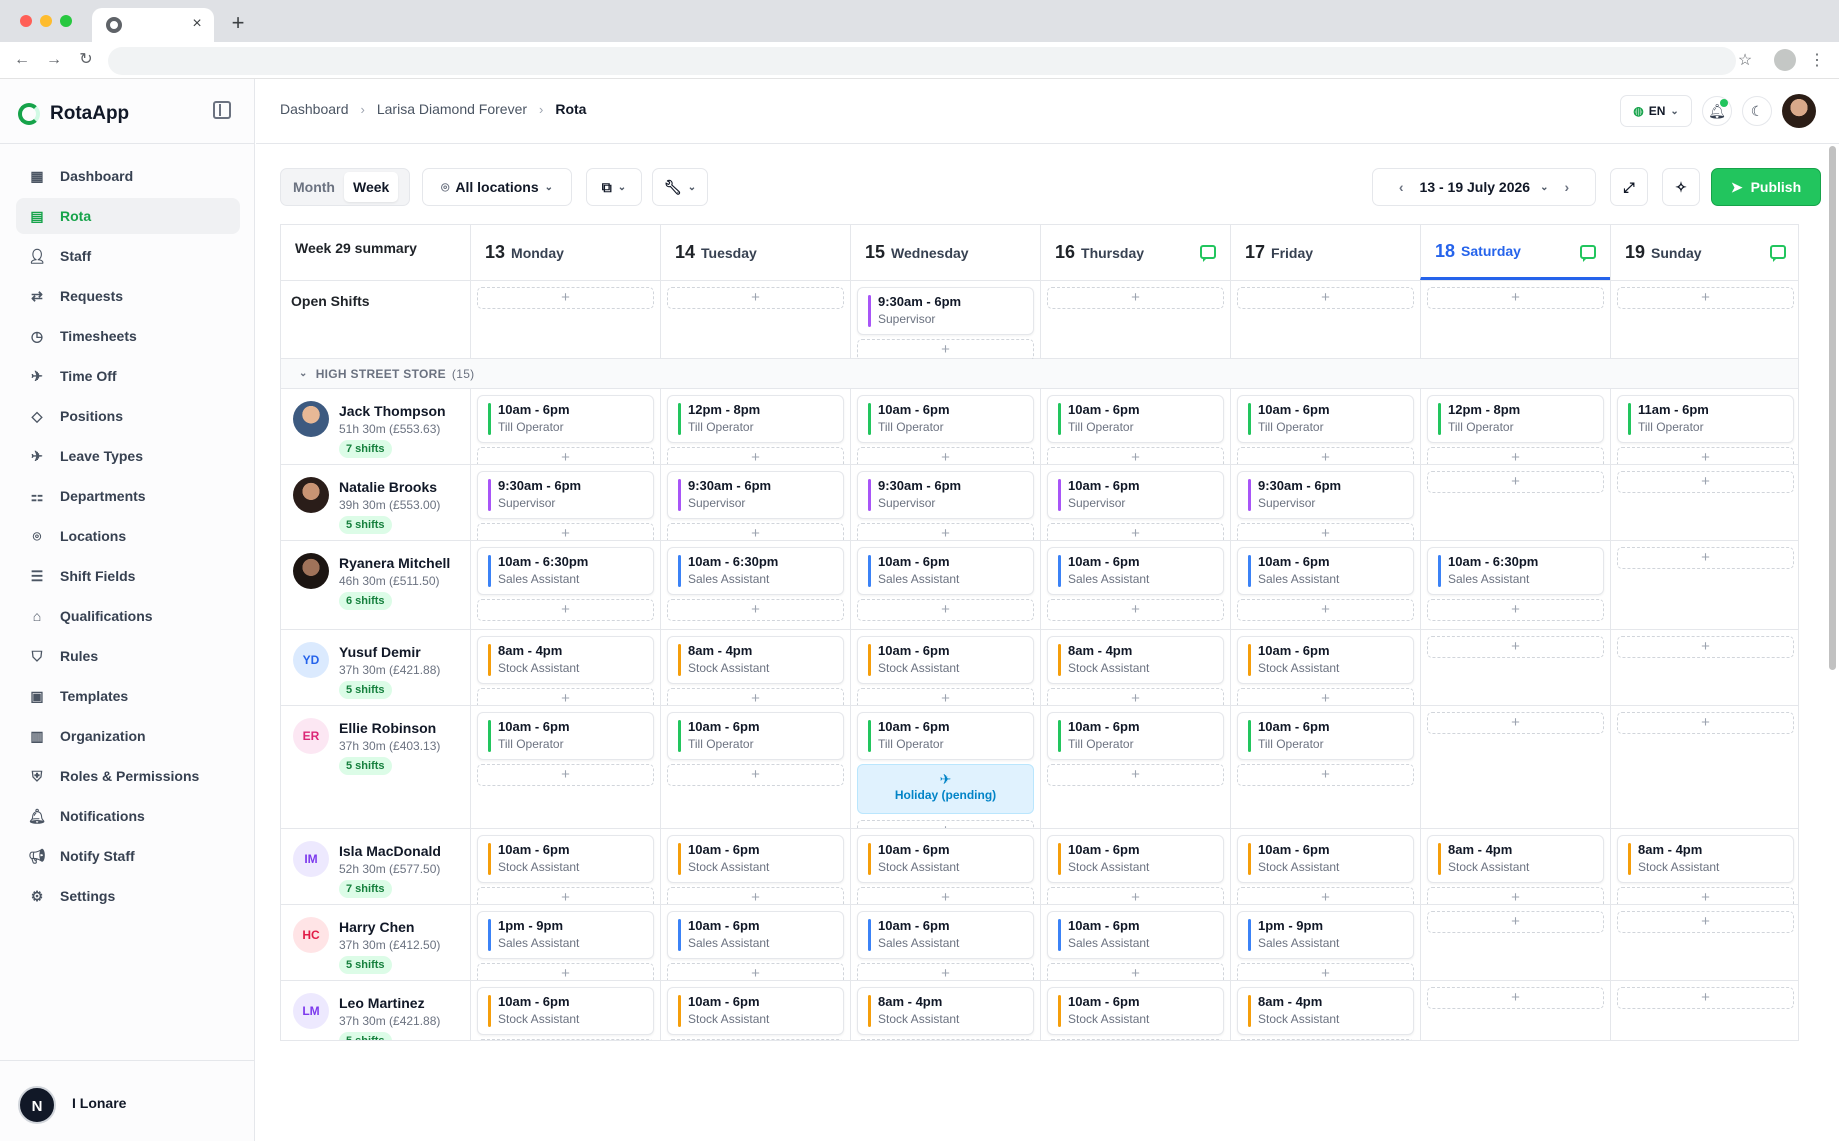 Image resolution: width=1839 pixels, height=1141 pixels. Describe the element at coordinates (1135, 252) in the screenshot. I see `day-header-thursday: 16 Thursday` at that location.